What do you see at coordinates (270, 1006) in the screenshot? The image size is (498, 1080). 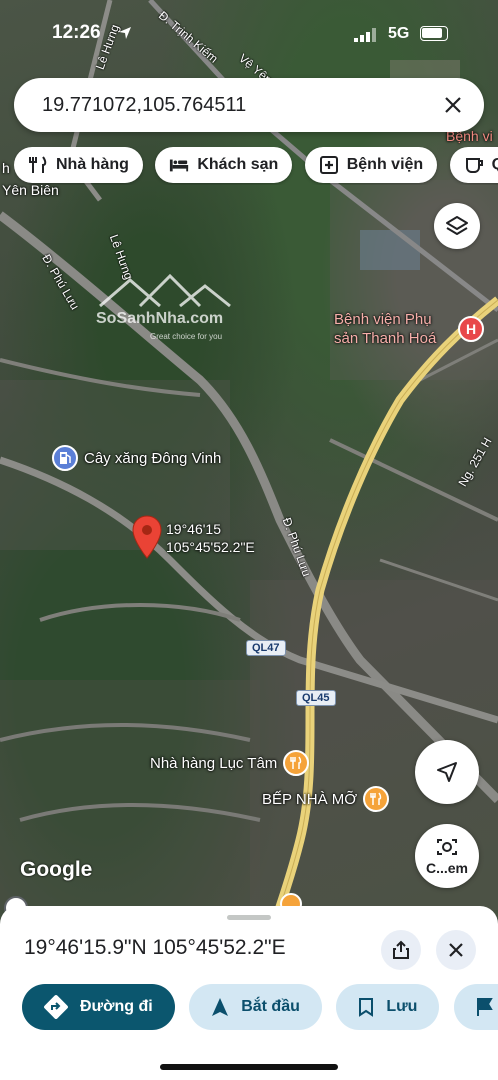 I see `action-label: Bắt đầu` at bounding box center [270, 1006].